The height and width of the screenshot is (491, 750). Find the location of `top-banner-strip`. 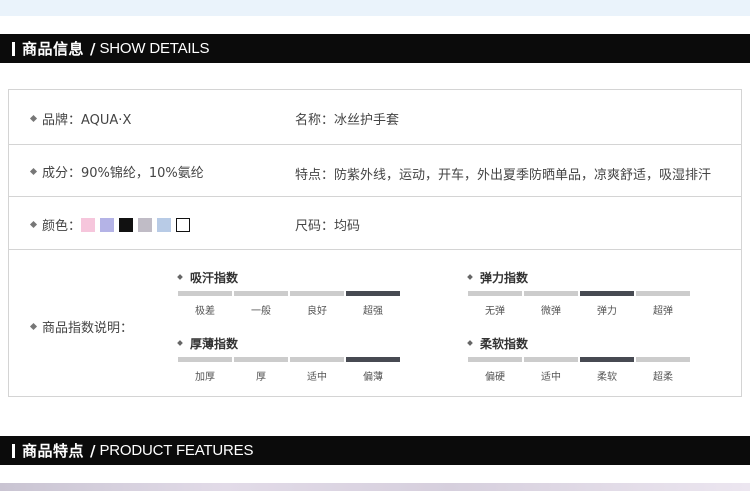

top-banner-strip is located at coordinates (375, 8).